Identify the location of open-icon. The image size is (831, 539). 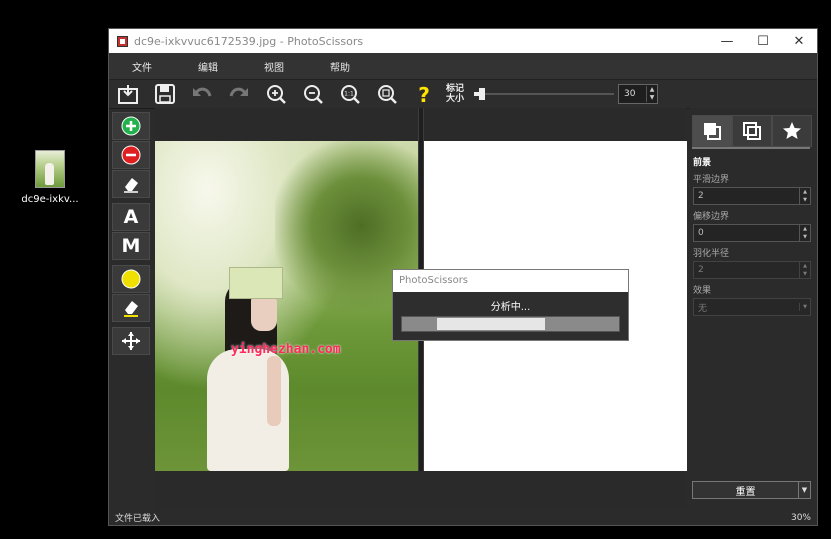
(127, 94).